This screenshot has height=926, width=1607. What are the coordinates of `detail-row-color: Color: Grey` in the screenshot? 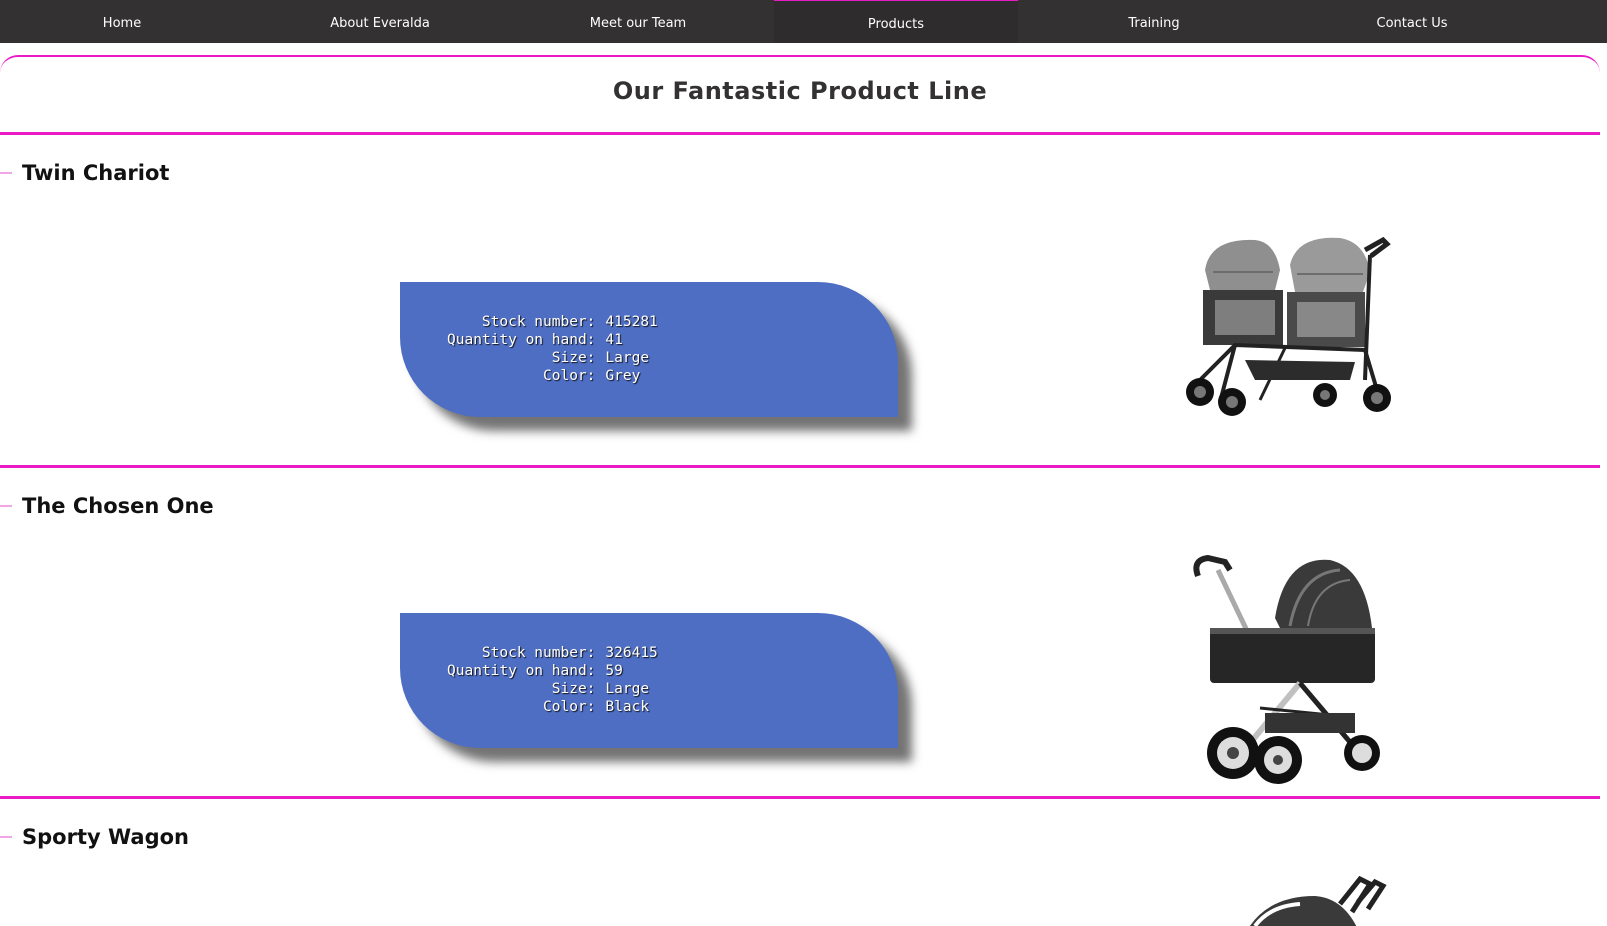 It's located at (552, 376).